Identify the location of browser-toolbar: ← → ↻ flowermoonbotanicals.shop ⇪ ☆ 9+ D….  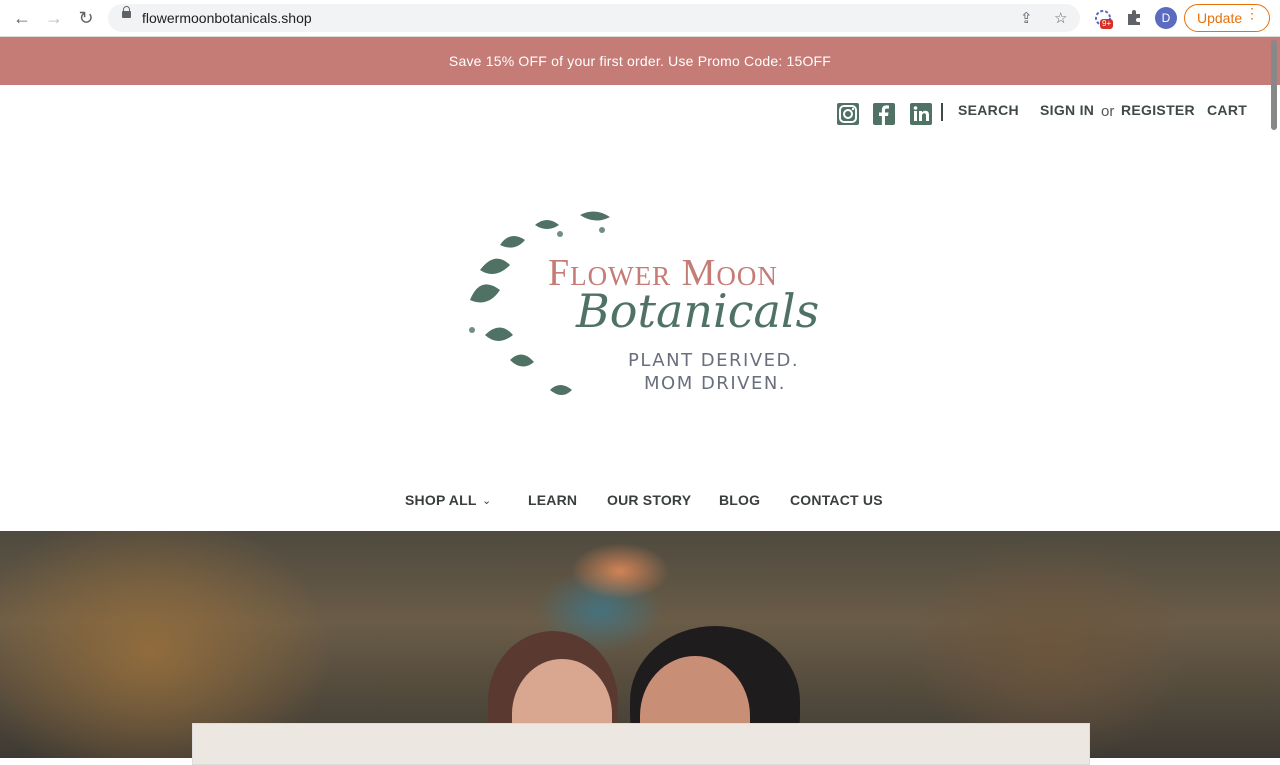
(640, 18).